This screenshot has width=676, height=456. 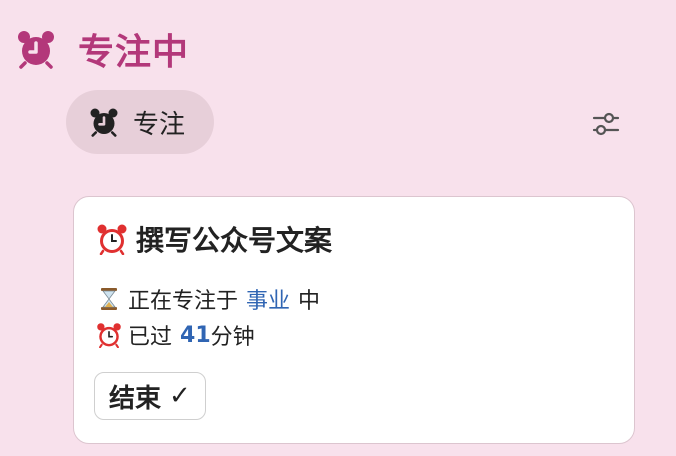 I want to click on card-title: 撰写公众号文案, so click(x=214, y=239).